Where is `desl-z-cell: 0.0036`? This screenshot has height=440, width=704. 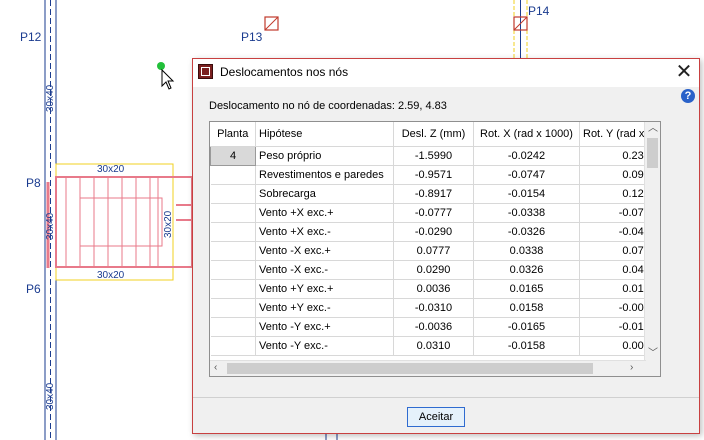
desl-z-cell: 0.0036 is located at coordinates (433, 289).